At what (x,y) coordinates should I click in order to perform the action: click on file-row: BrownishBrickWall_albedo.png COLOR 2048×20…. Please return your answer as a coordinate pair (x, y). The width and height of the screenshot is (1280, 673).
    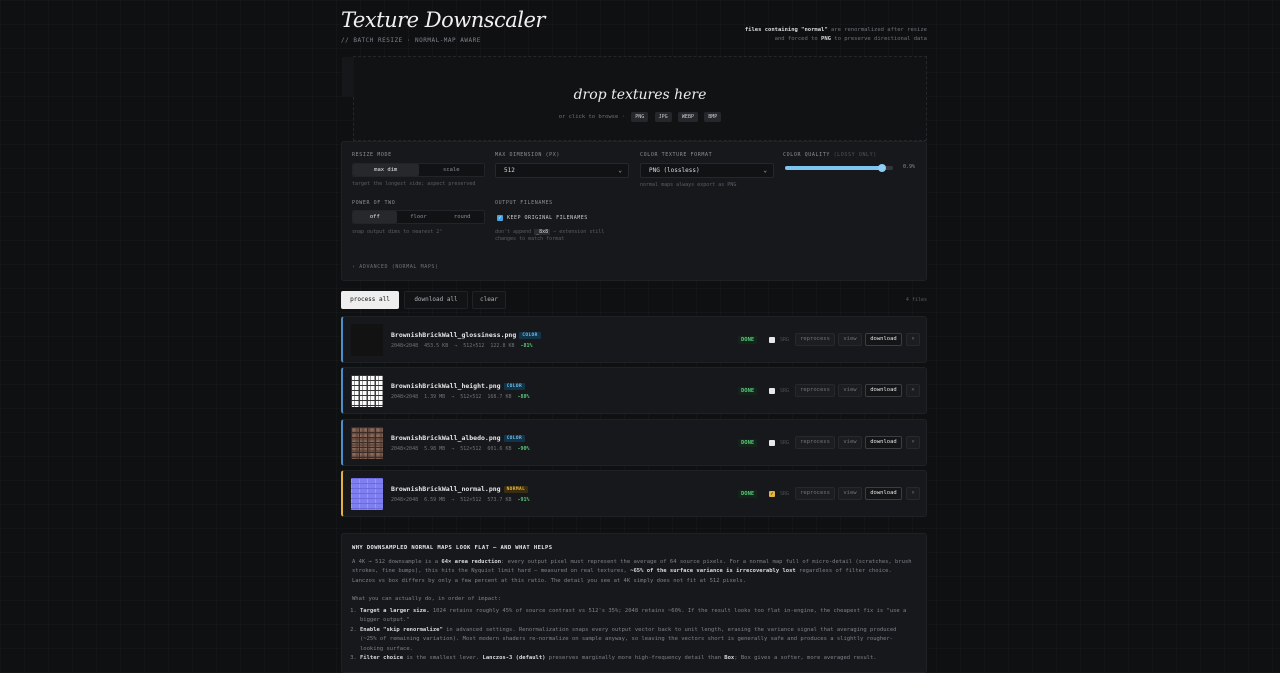
    Looking at the image, I should click on (634, 442).